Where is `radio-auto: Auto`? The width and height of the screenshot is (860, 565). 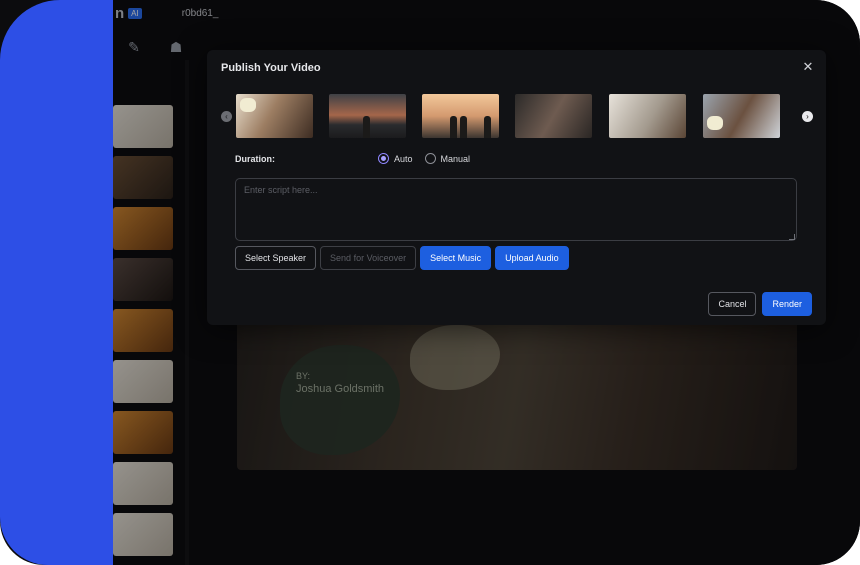
radio-auto: Auto is located at coordinates (395, 158).